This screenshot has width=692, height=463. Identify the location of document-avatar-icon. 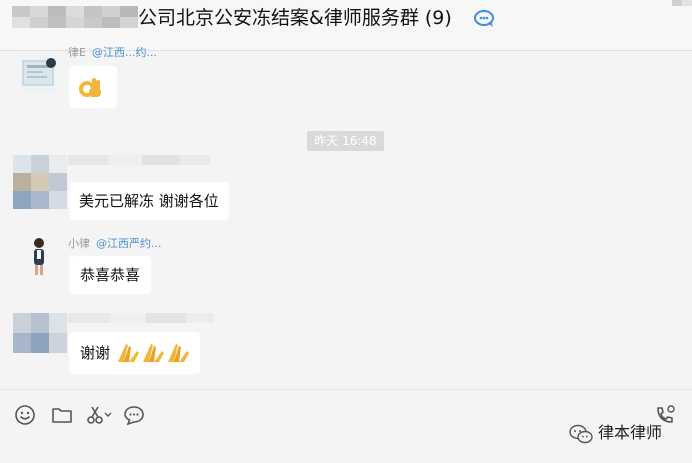
(39, 72).